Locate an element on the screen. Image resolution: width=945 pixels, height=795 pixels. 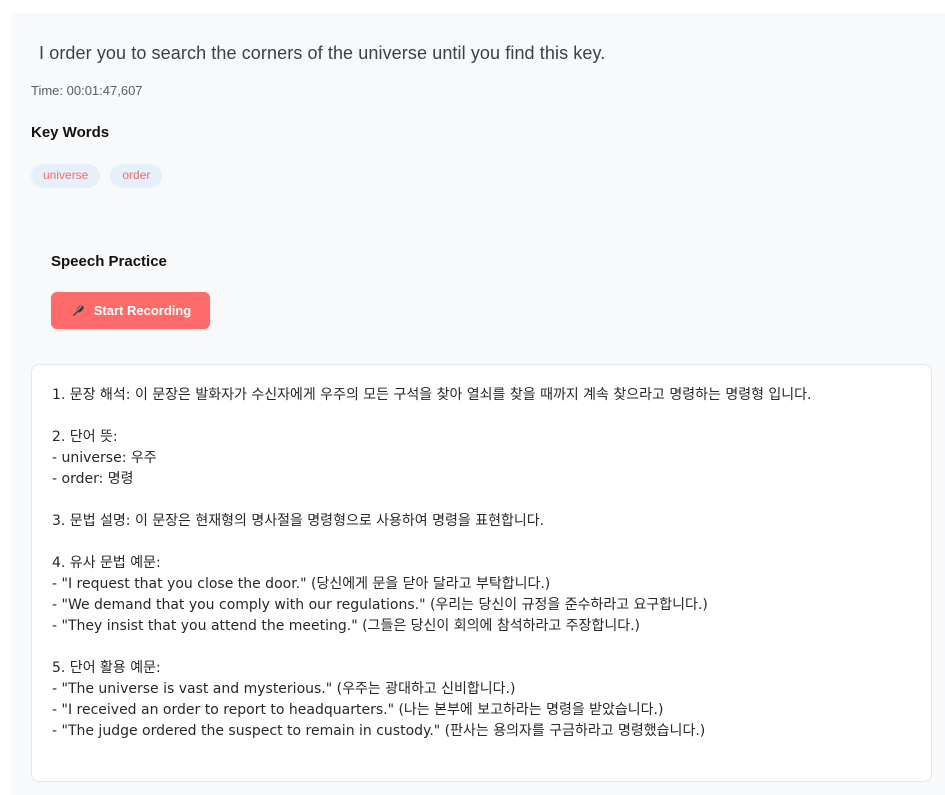
keywords-title: Key Words is located at coordinates (70, 132).